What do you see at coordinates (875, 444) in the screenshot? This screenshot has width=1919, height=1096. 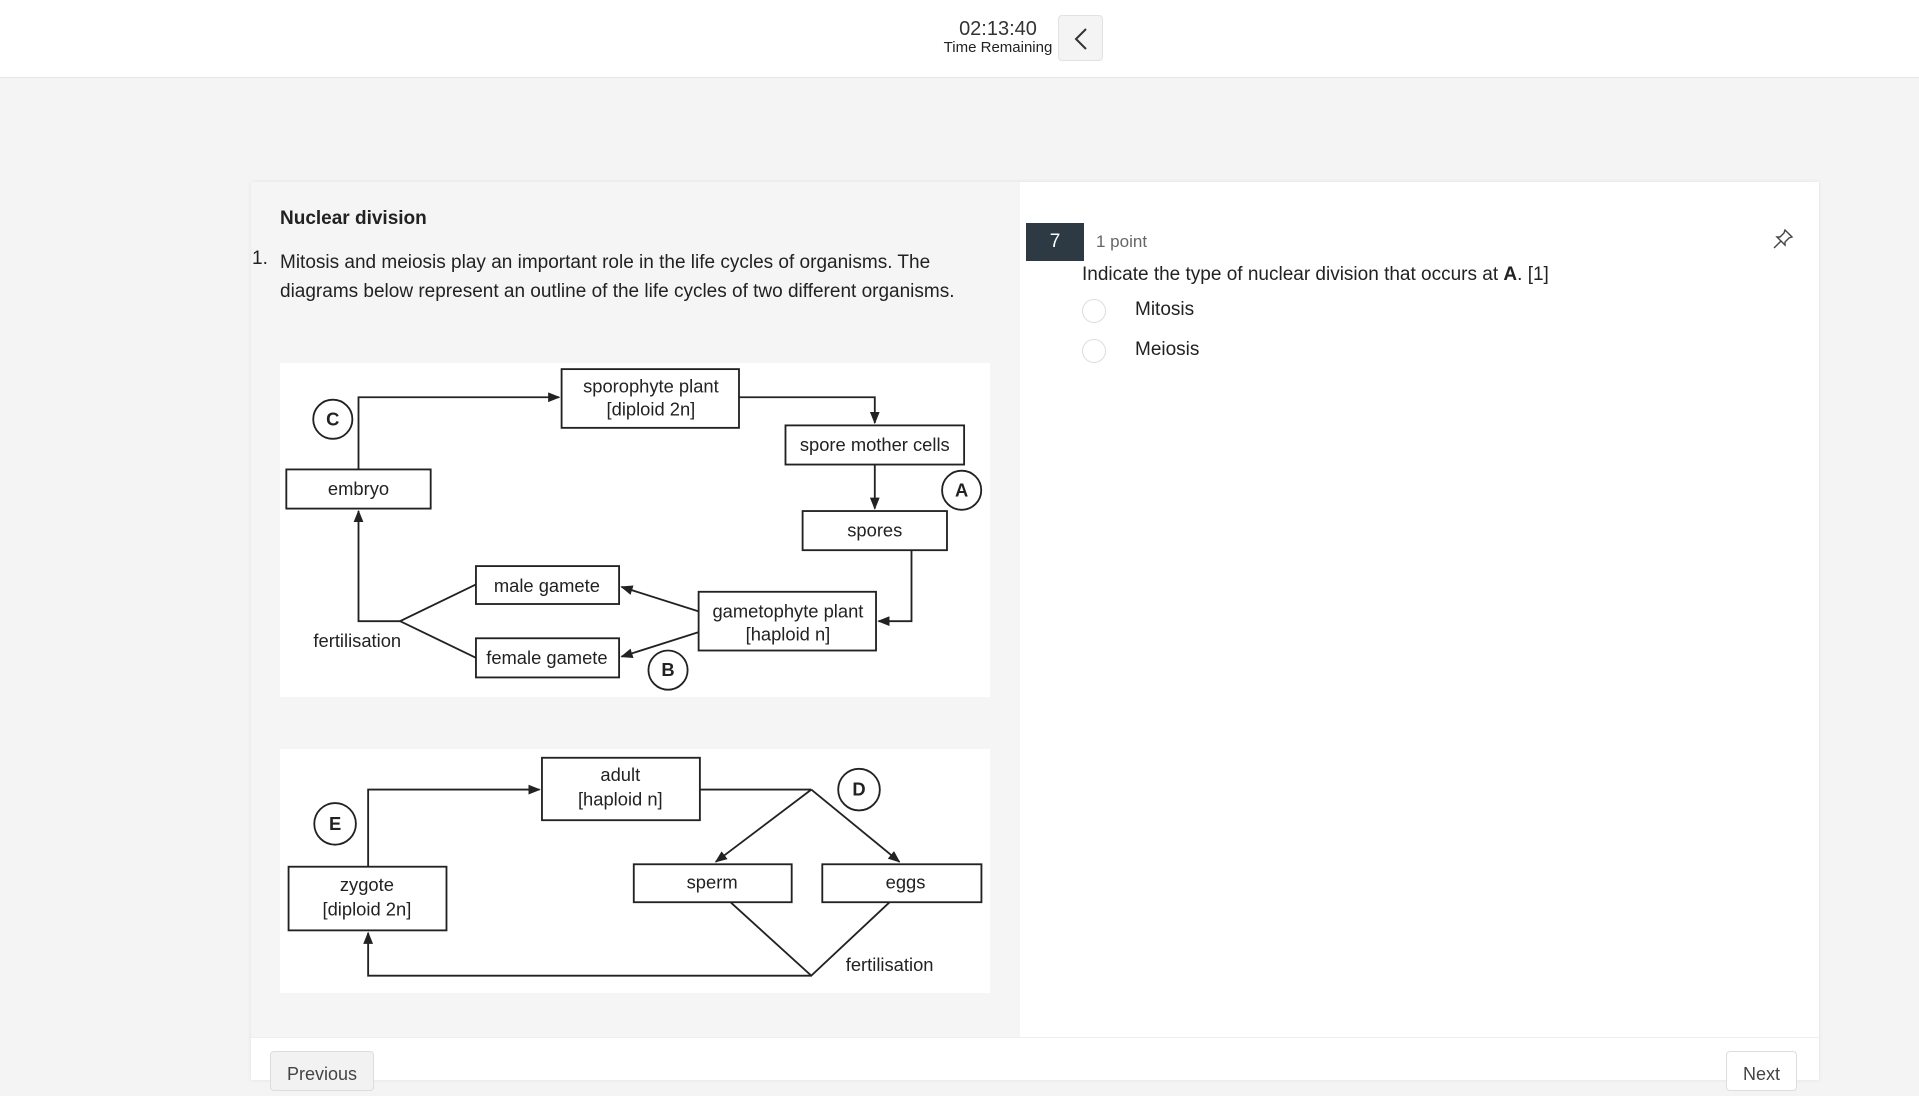 I see `spore-mother-cells-label: spore mother cells` at bounding box center [875, 444].